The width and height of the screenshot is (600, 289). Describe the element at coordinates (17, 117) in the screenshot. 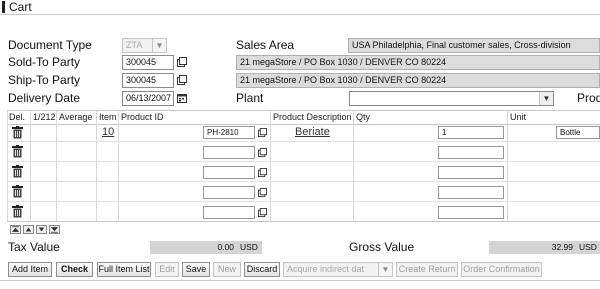

I see `col-header-del: Del.` at that location.